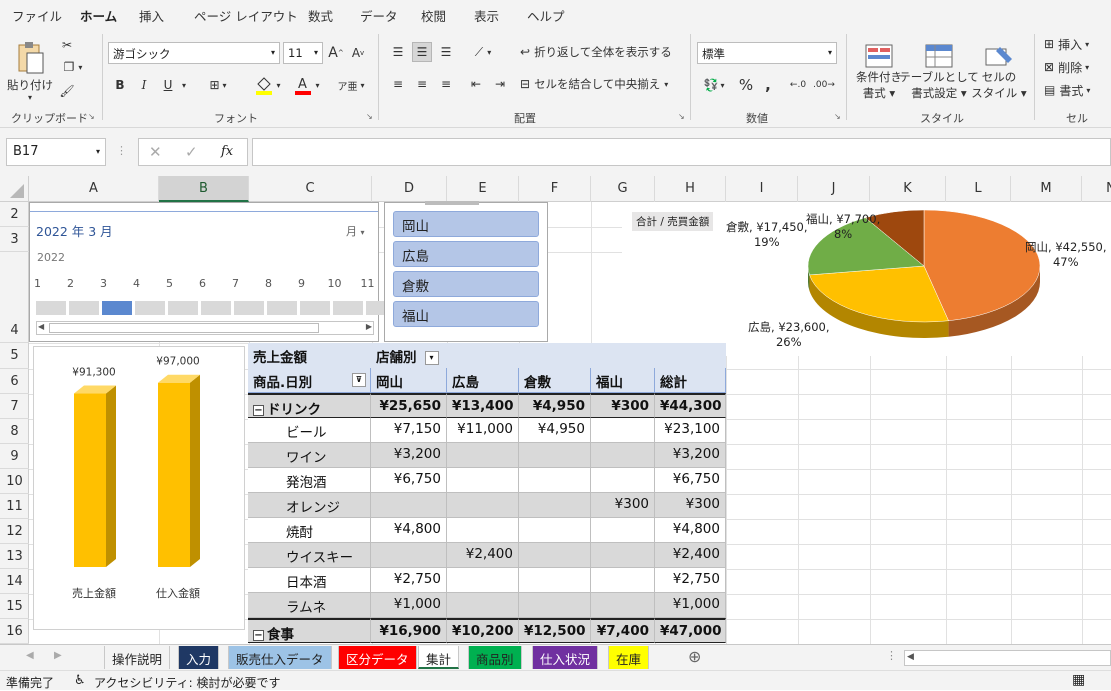  Describe the element at coordinates (500, 84) in the screenshot. I see `increase-indent-icon: ⇥` at that location.